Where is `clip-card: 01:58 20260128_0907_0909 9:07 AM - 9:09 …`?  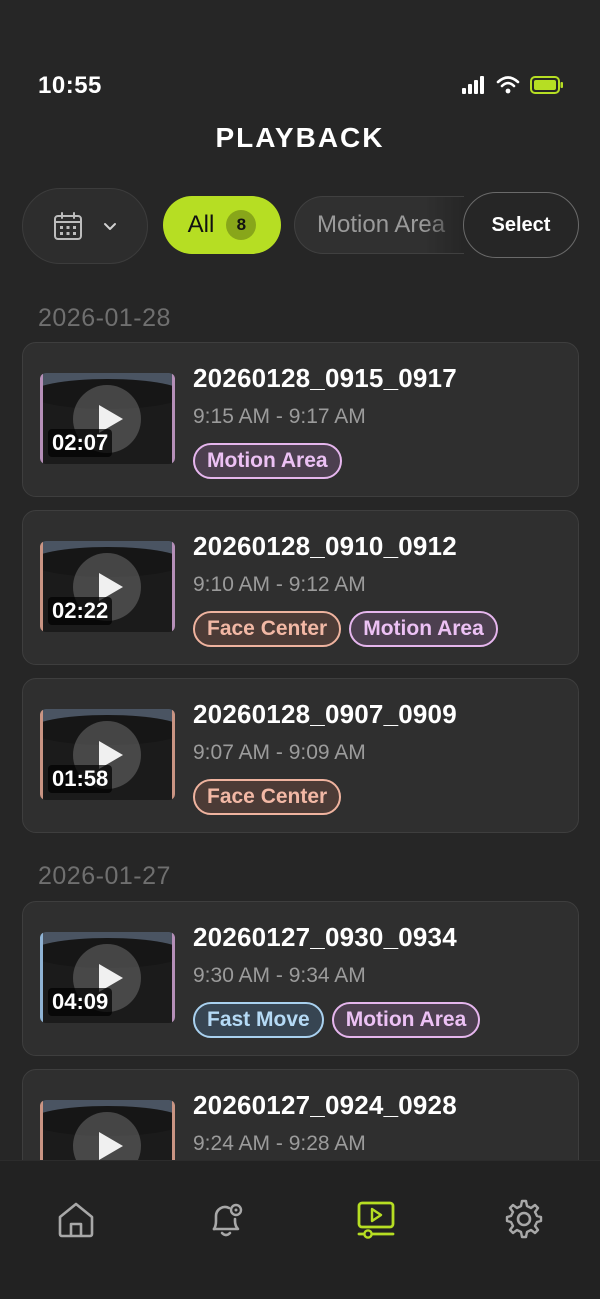
clip-card: 01:58 20260128_0907_0909 9:07 AM - 9:09 … is located at coordinates (300, 755).